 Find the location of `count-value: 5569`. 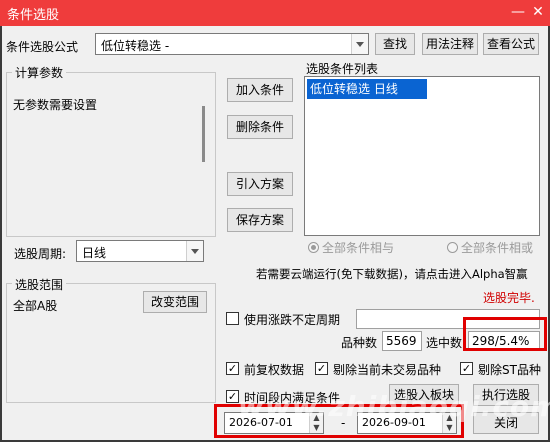

count-value: 5569 is located at coordinates (402, 341).